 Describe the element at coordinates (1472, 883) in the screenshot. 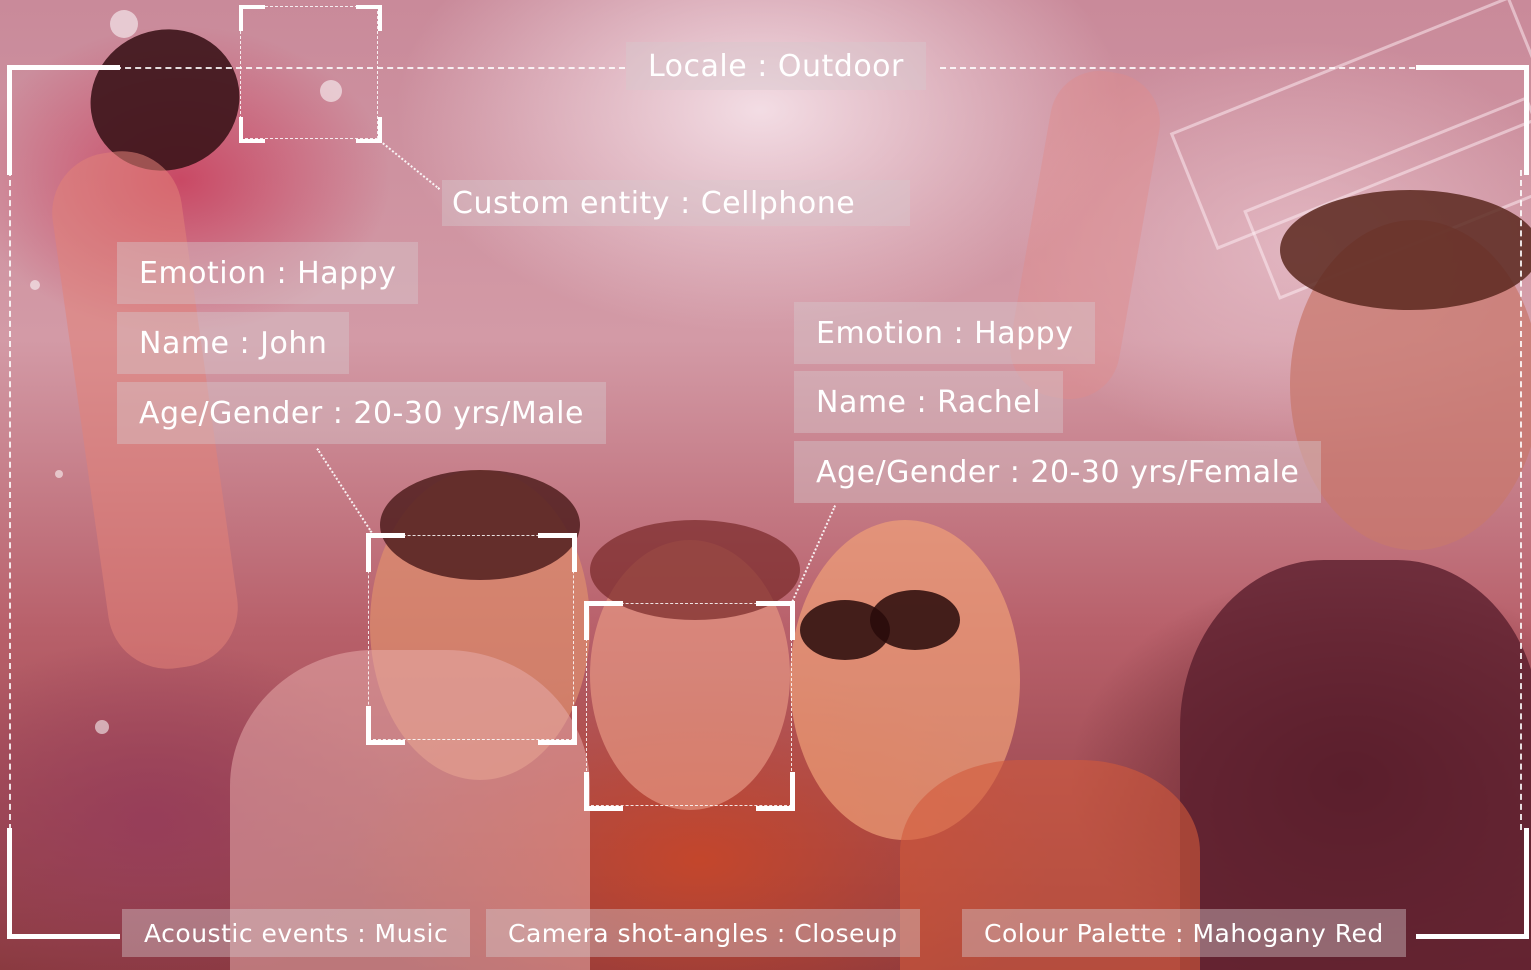

I see `frame-corner-bottom-right` at that location.